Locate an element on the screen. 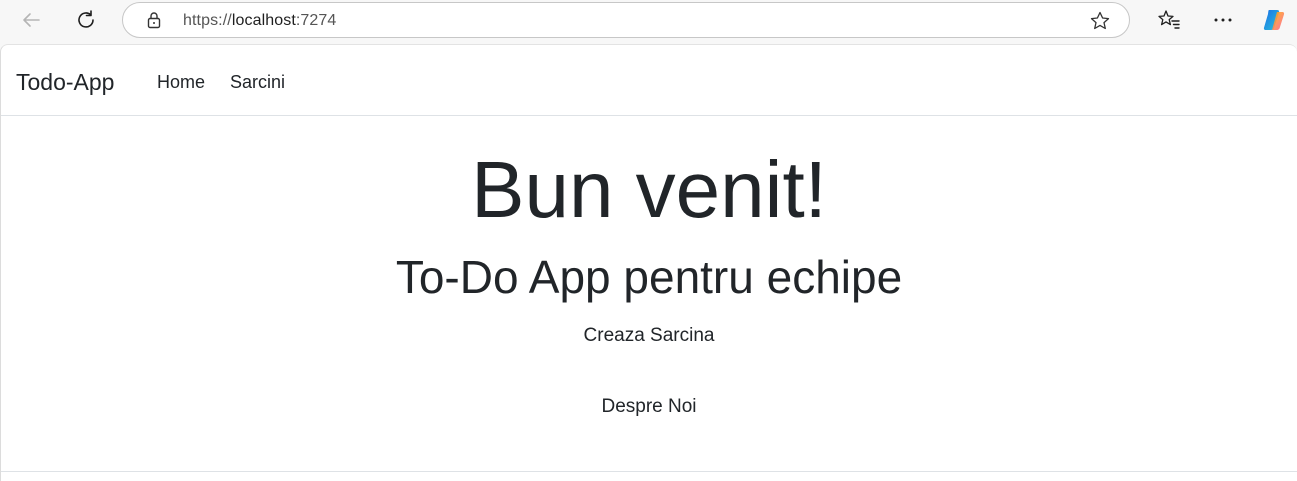 The width and height of the screenshot is (1297, 481). back-arrow-icon is located at coordinates (31, 20).